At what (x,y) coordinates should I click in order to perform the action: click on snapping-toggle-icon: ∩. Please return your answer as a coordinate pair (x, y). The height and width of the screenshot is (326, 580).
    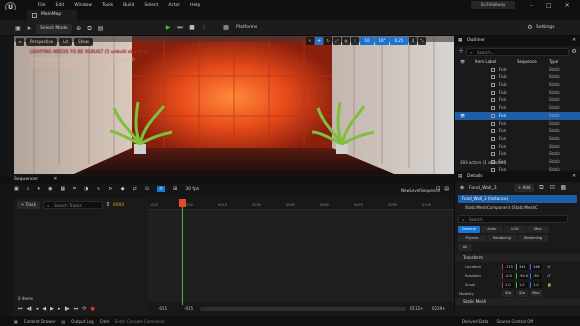
    Looking at the image, I should click on (161, 189).